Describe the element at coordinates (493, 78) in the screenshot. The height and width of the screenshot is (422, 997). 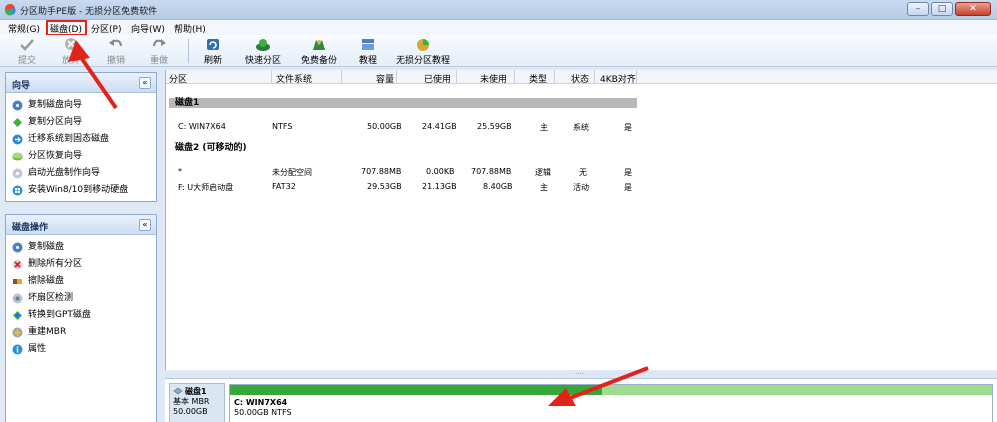
I see `col-free: 未使用` at that location.